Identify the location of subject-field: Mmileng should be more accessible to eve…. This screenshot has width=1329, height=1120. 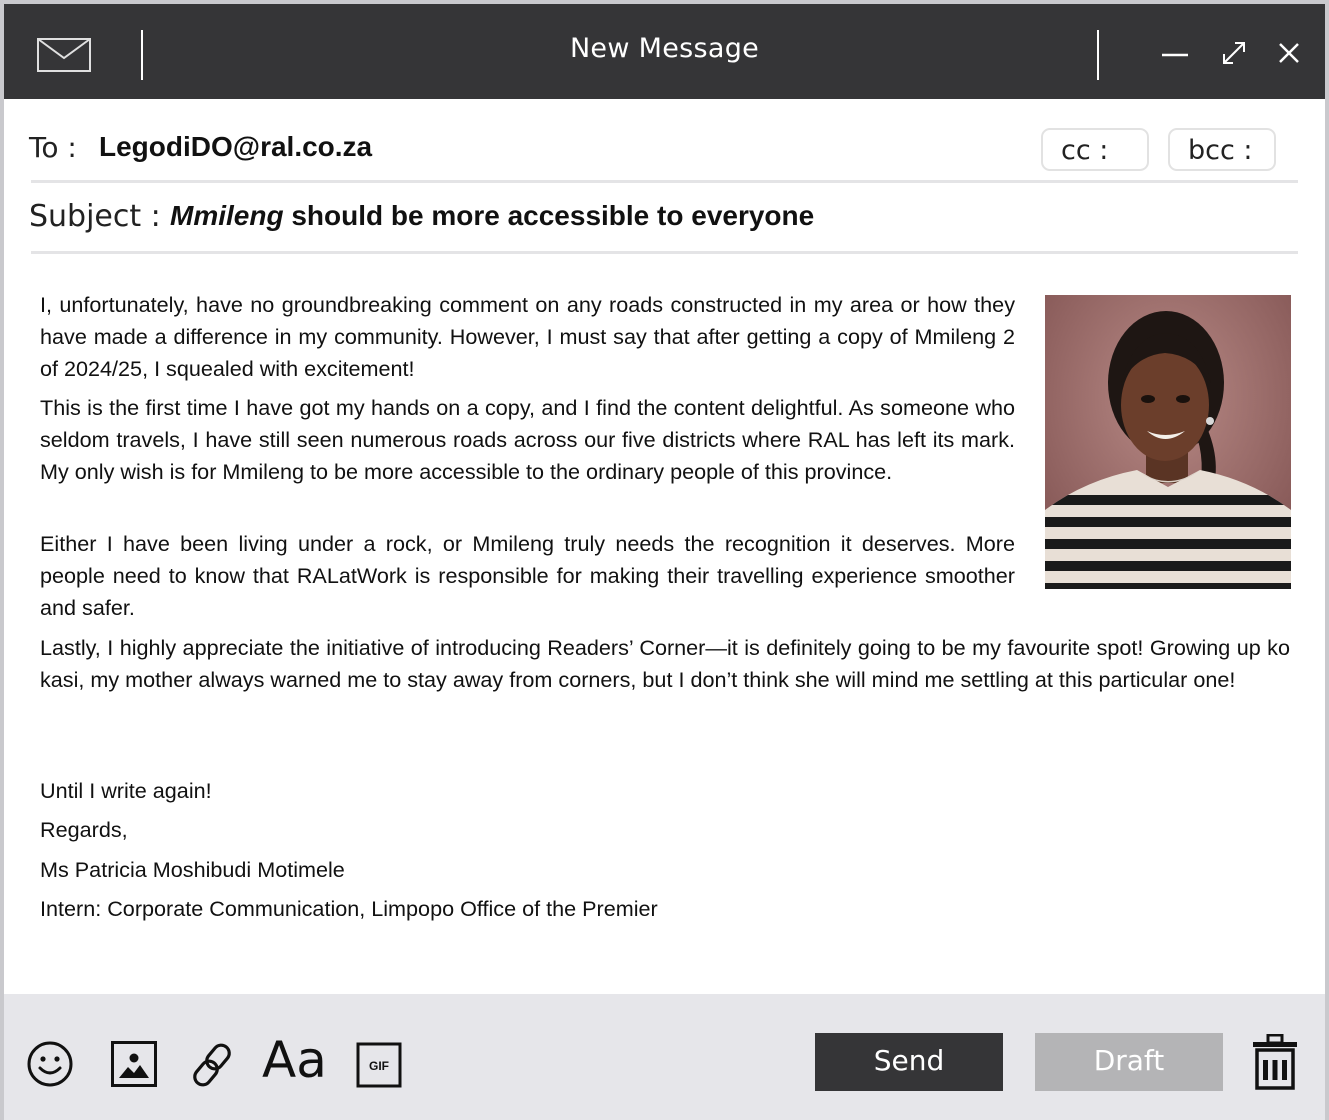
(492, 216).